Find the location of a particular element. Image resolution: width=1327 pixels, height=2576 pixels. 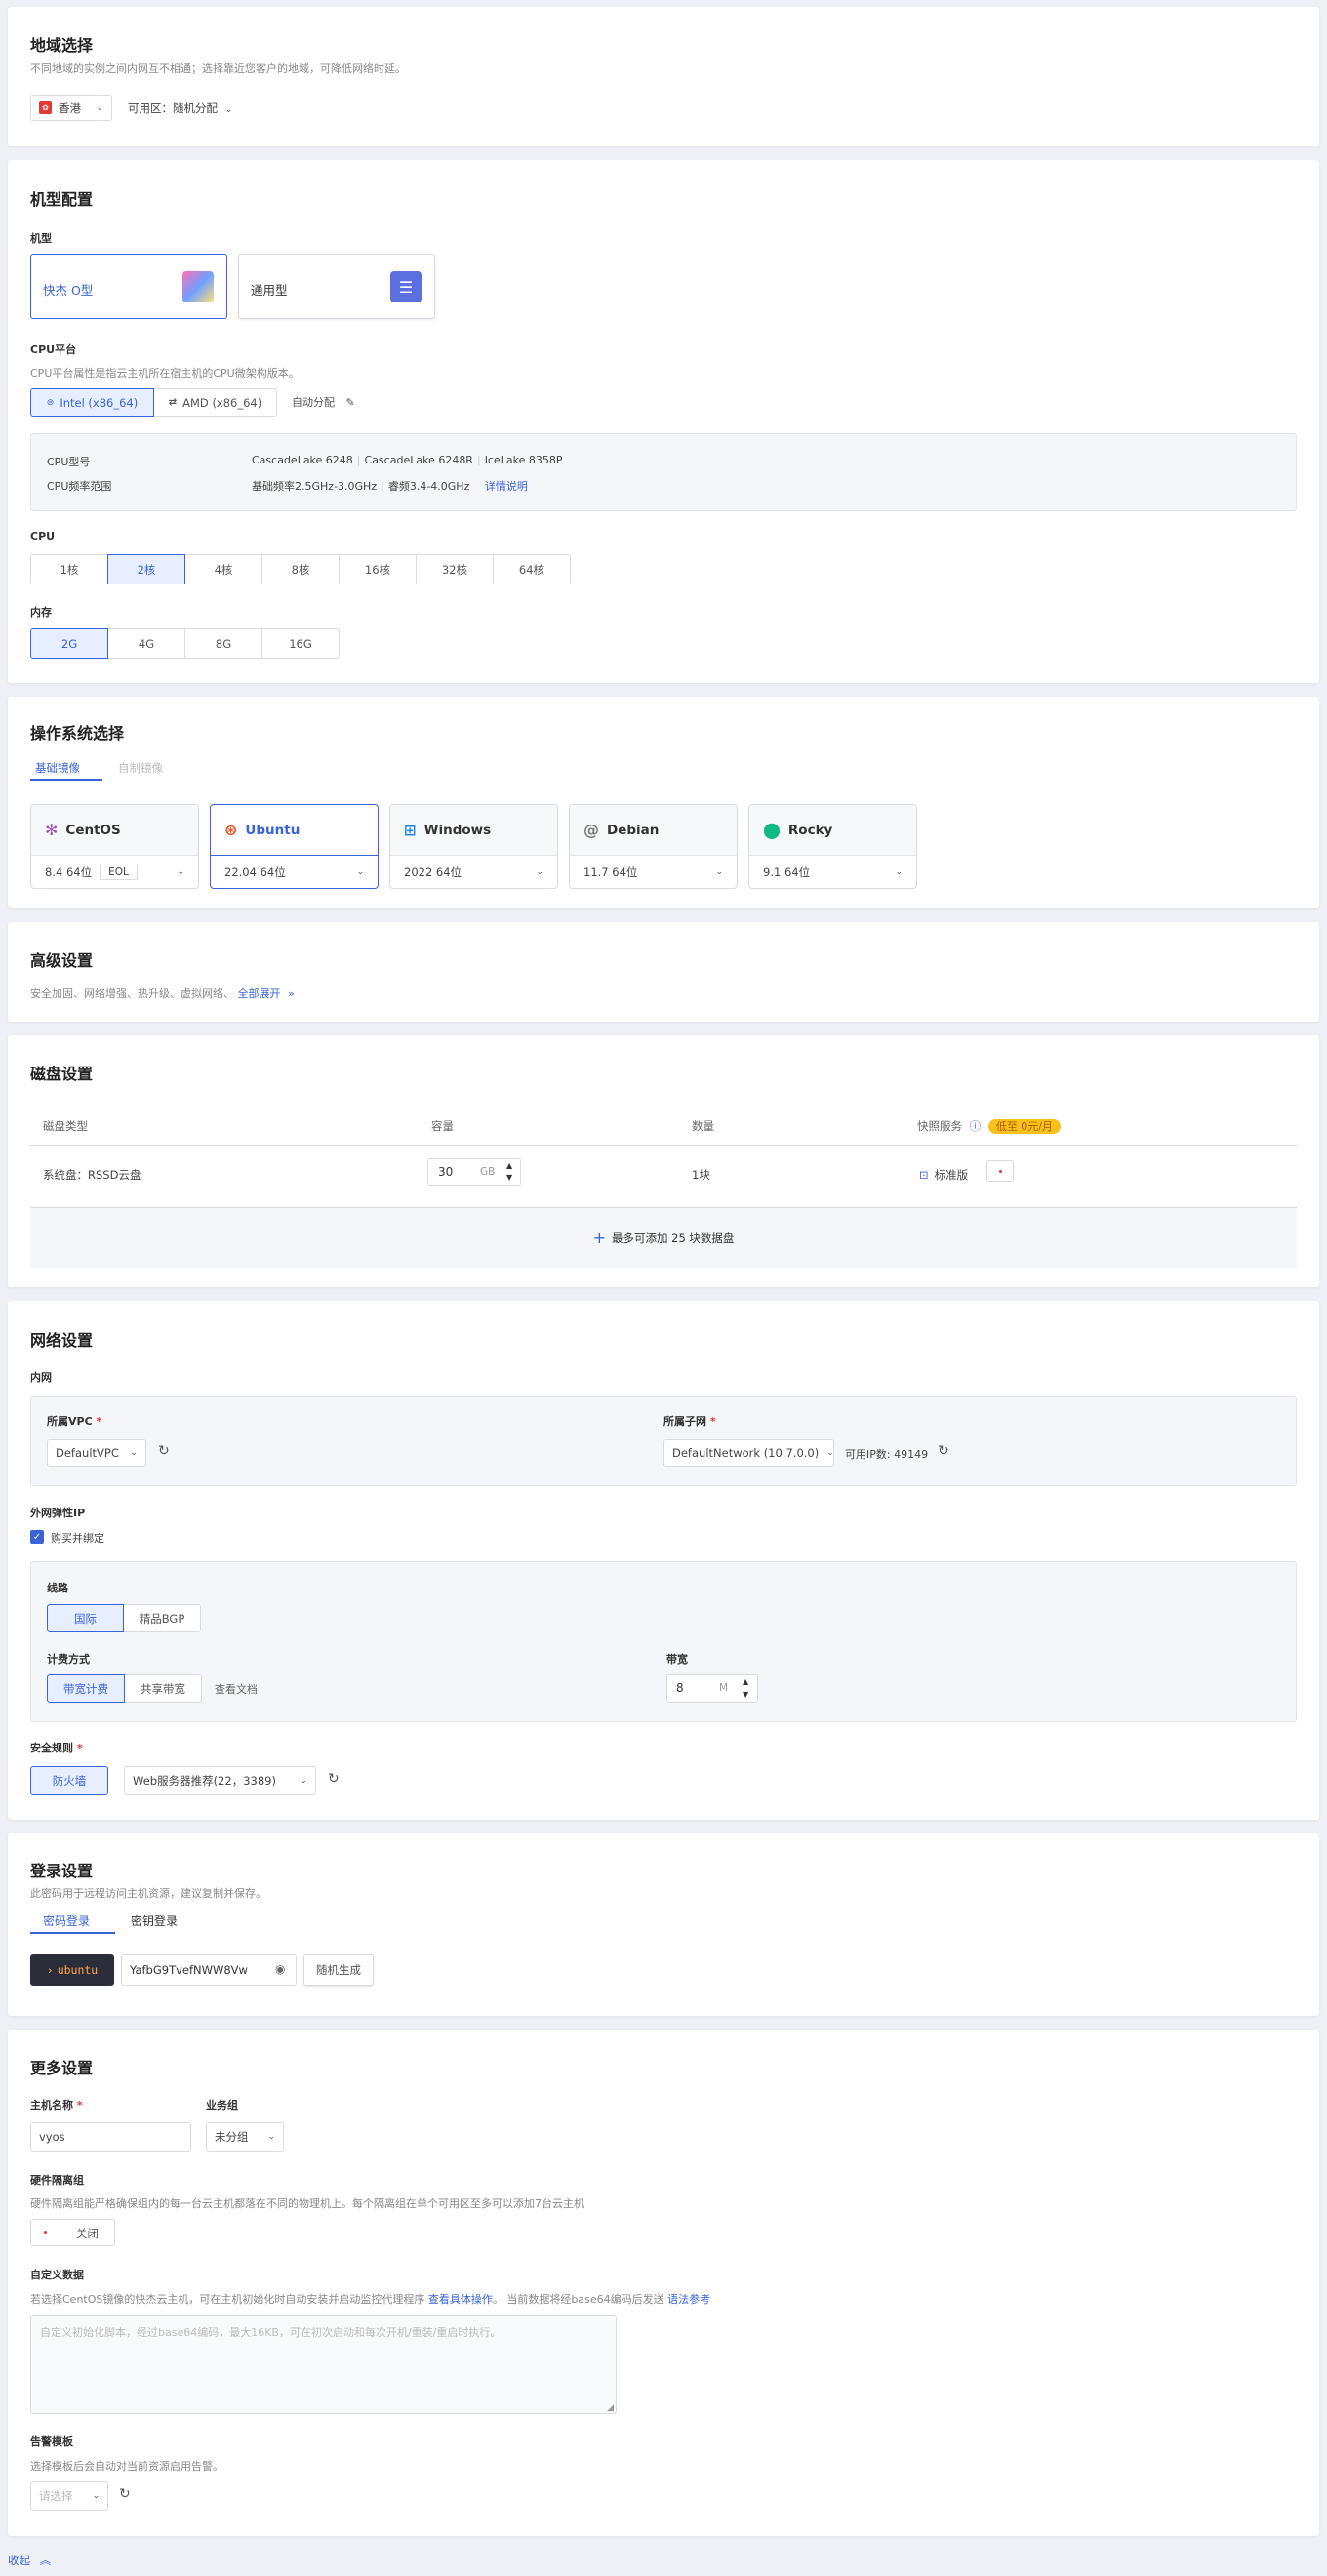

os-card-rocky: ⬤ Rocky 9.1 64位 ⌄ is located at coordinates (832, 846).